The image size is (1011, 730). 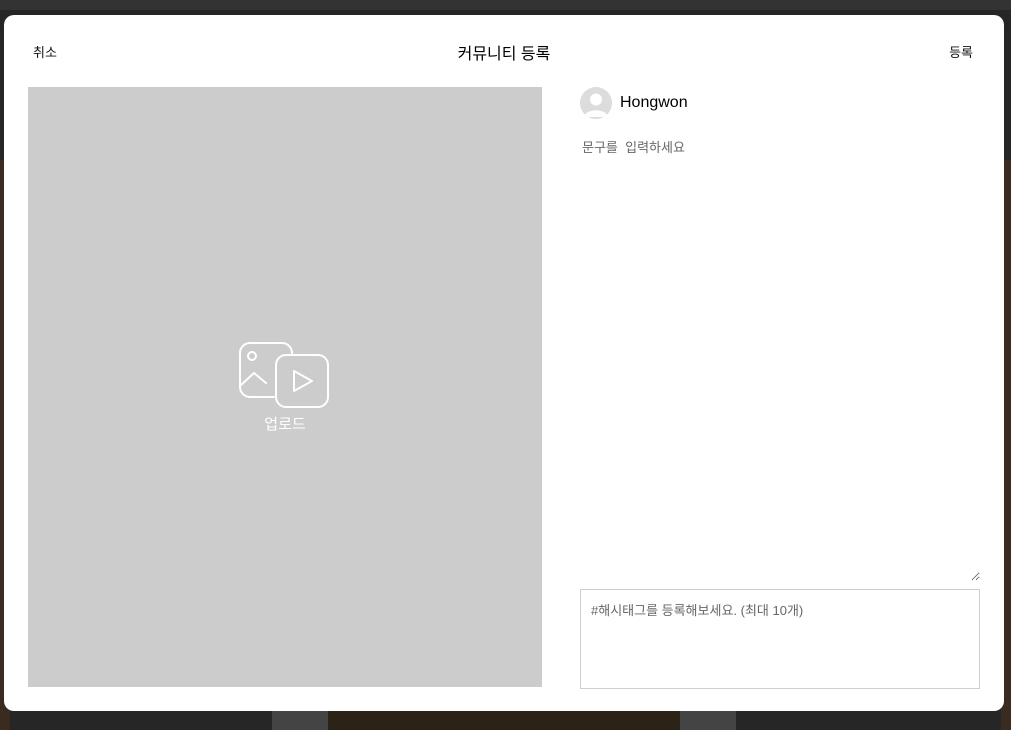 What do you see at coordinates (285, 424) in the screenshot?
I see `upload-label: 업로드` at bounding box center [285, 424].